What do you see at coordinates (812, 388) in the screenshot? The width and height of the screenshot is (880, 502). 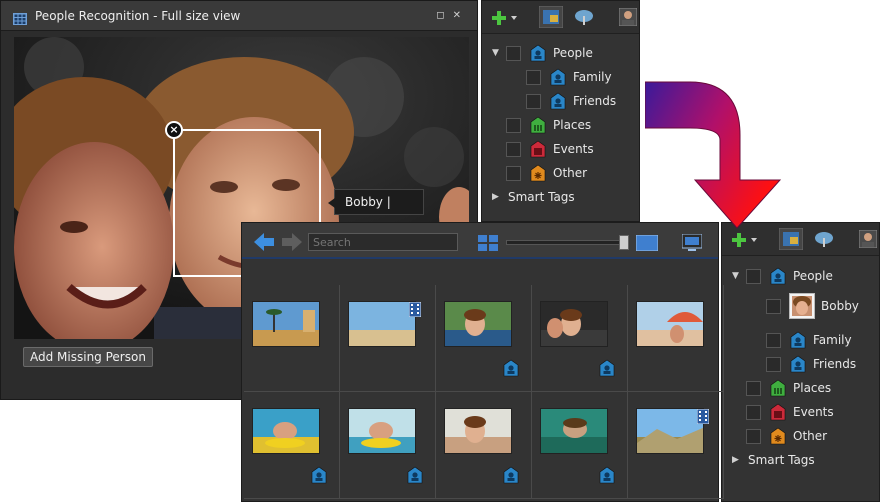 I see `tag-label: Places` at bounding box center [812, 388].